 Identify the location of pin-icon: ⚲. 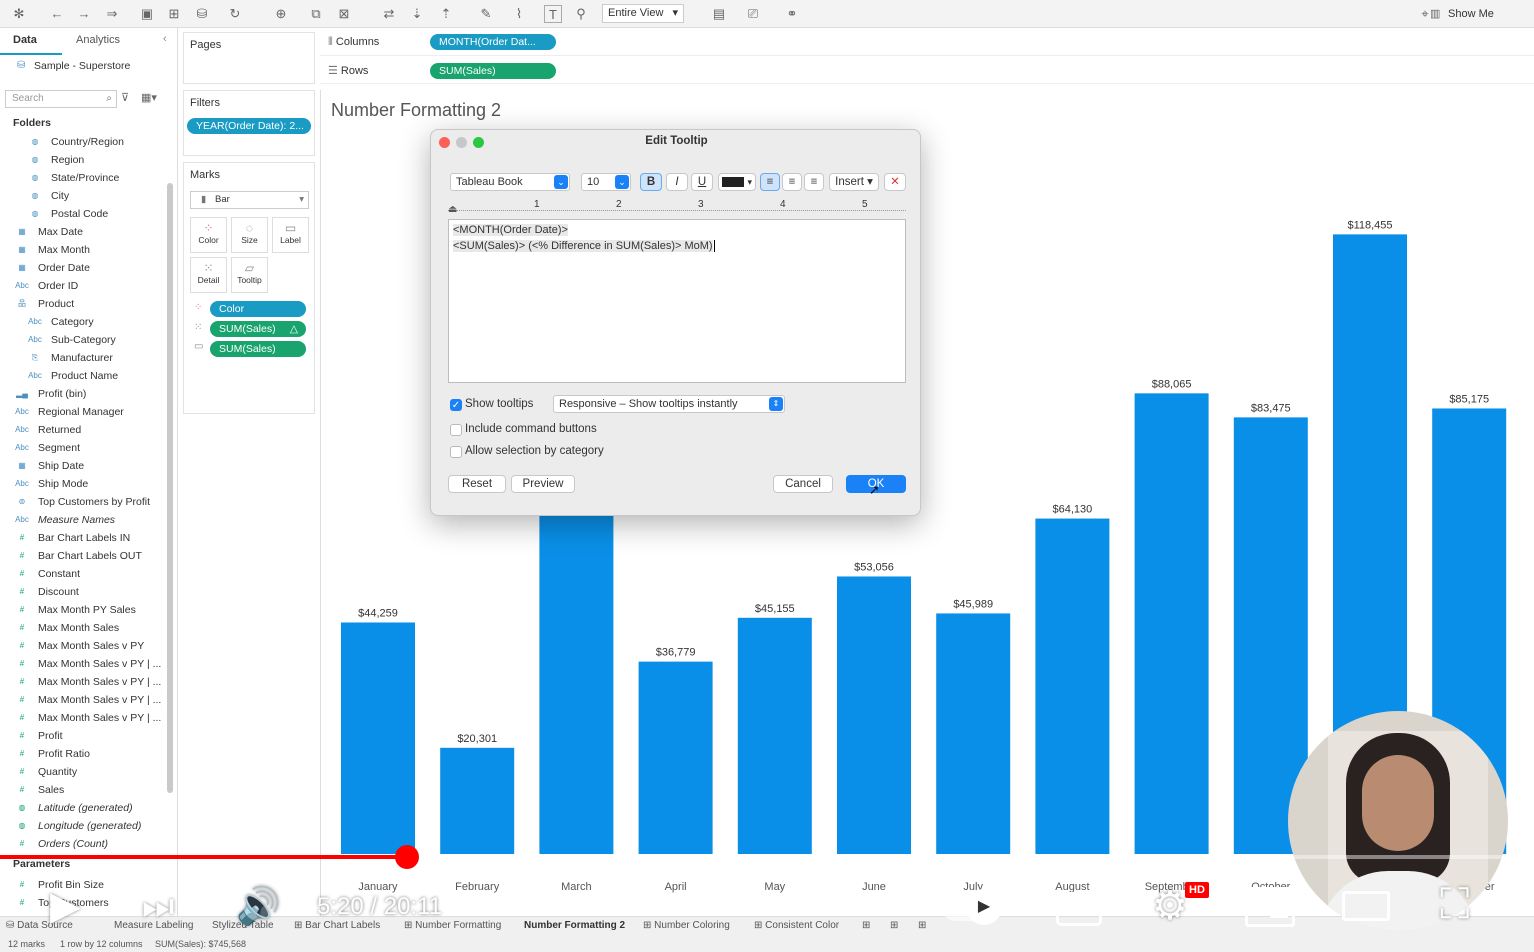
(581, 14).